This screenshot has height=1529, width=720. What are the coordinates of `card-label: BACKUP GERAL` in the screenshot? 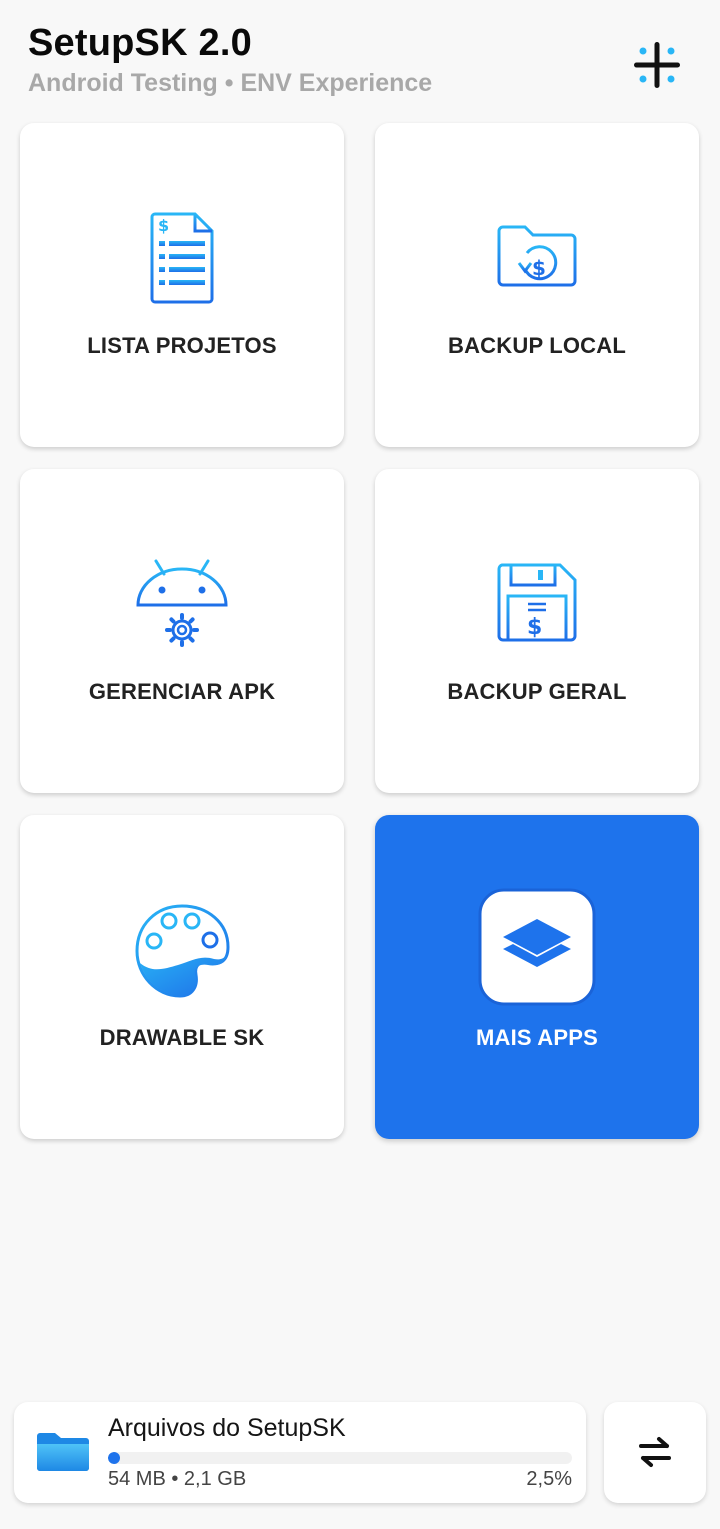 It's located at (537, 691).